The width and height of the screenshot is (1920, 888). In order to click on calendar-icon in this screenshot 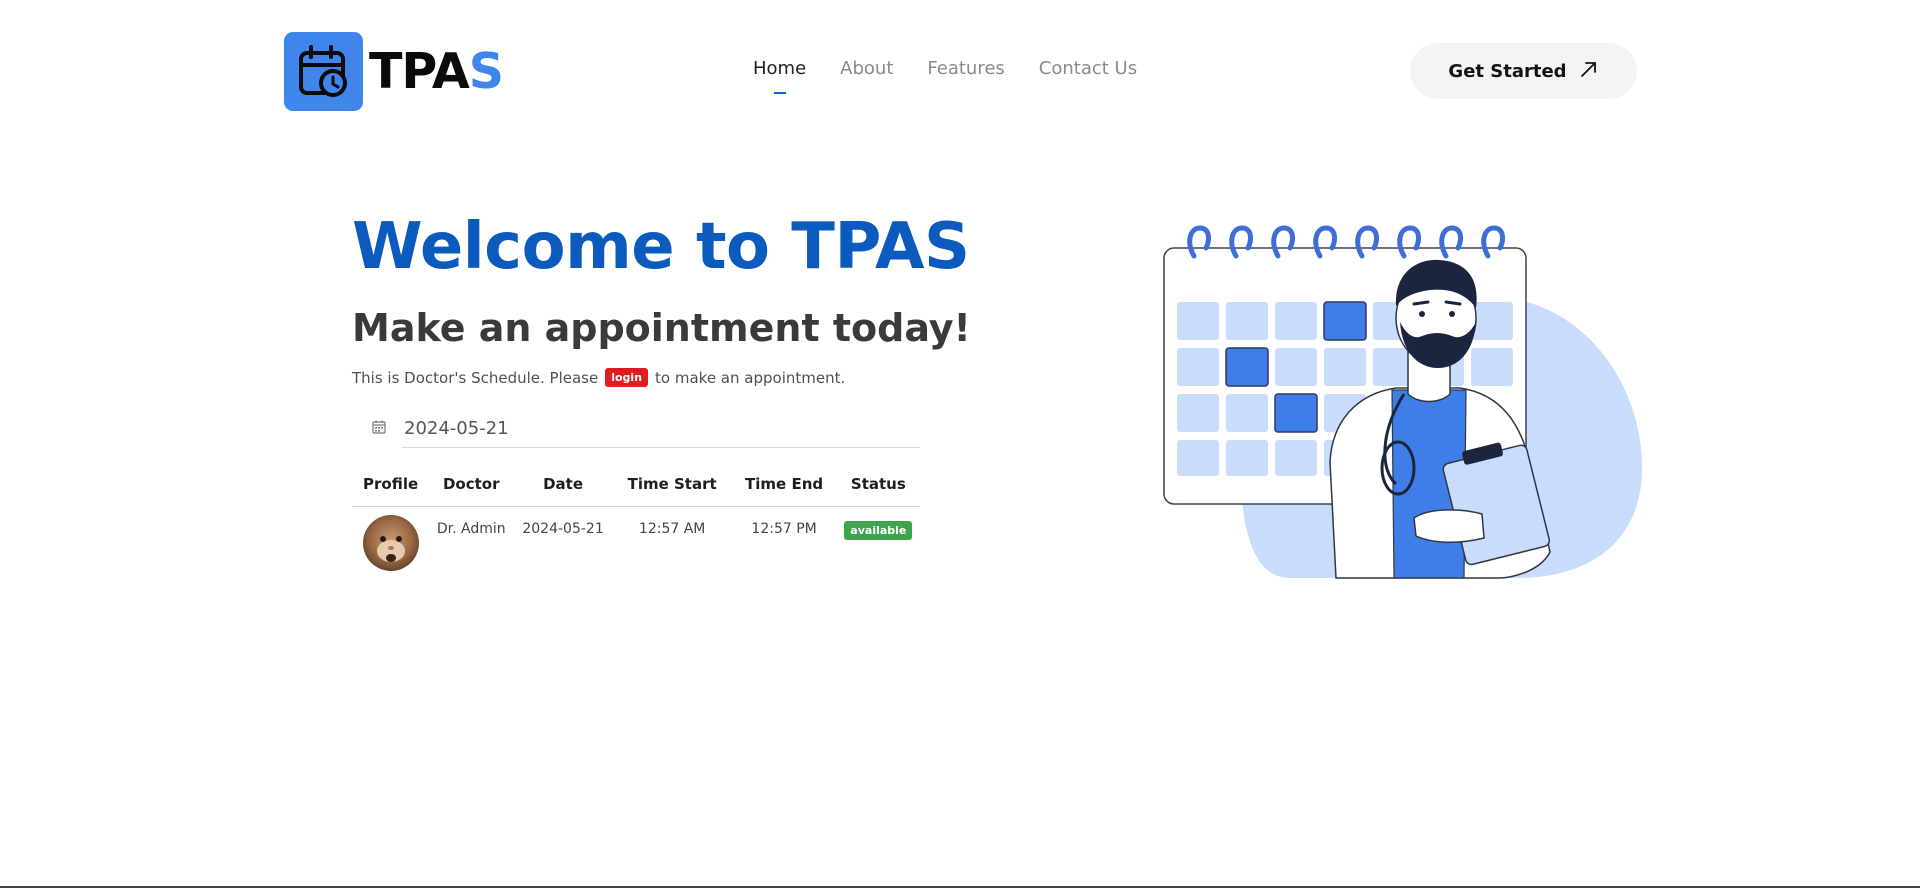, I will do `click(379, 426)`.